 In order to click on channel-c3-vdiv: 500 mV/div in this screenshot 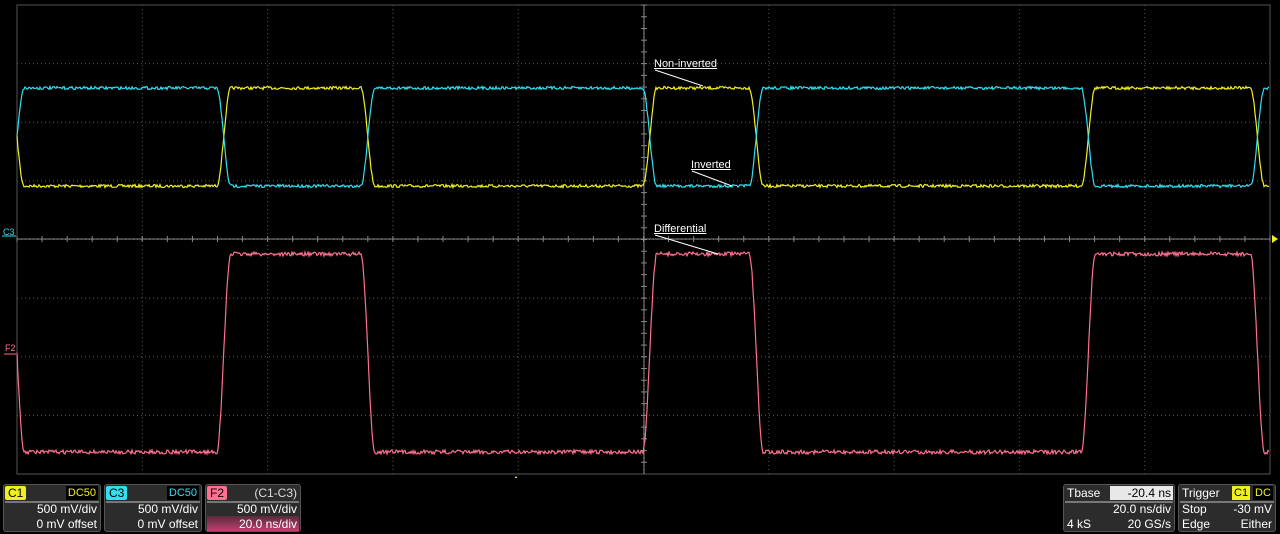, I will do `click(167, 509)`.